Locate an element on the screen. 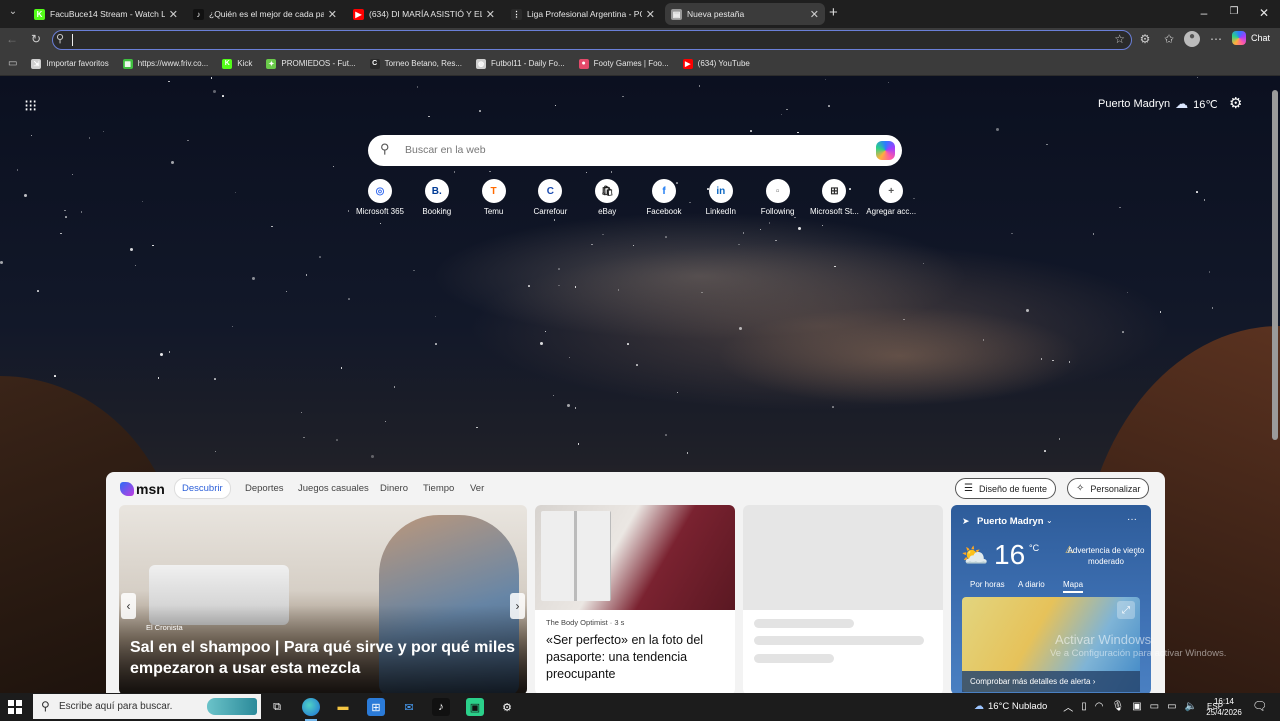 This screenshot has width=1280, height=721. feed-tab: Ver is located at coordinates (477, 488).